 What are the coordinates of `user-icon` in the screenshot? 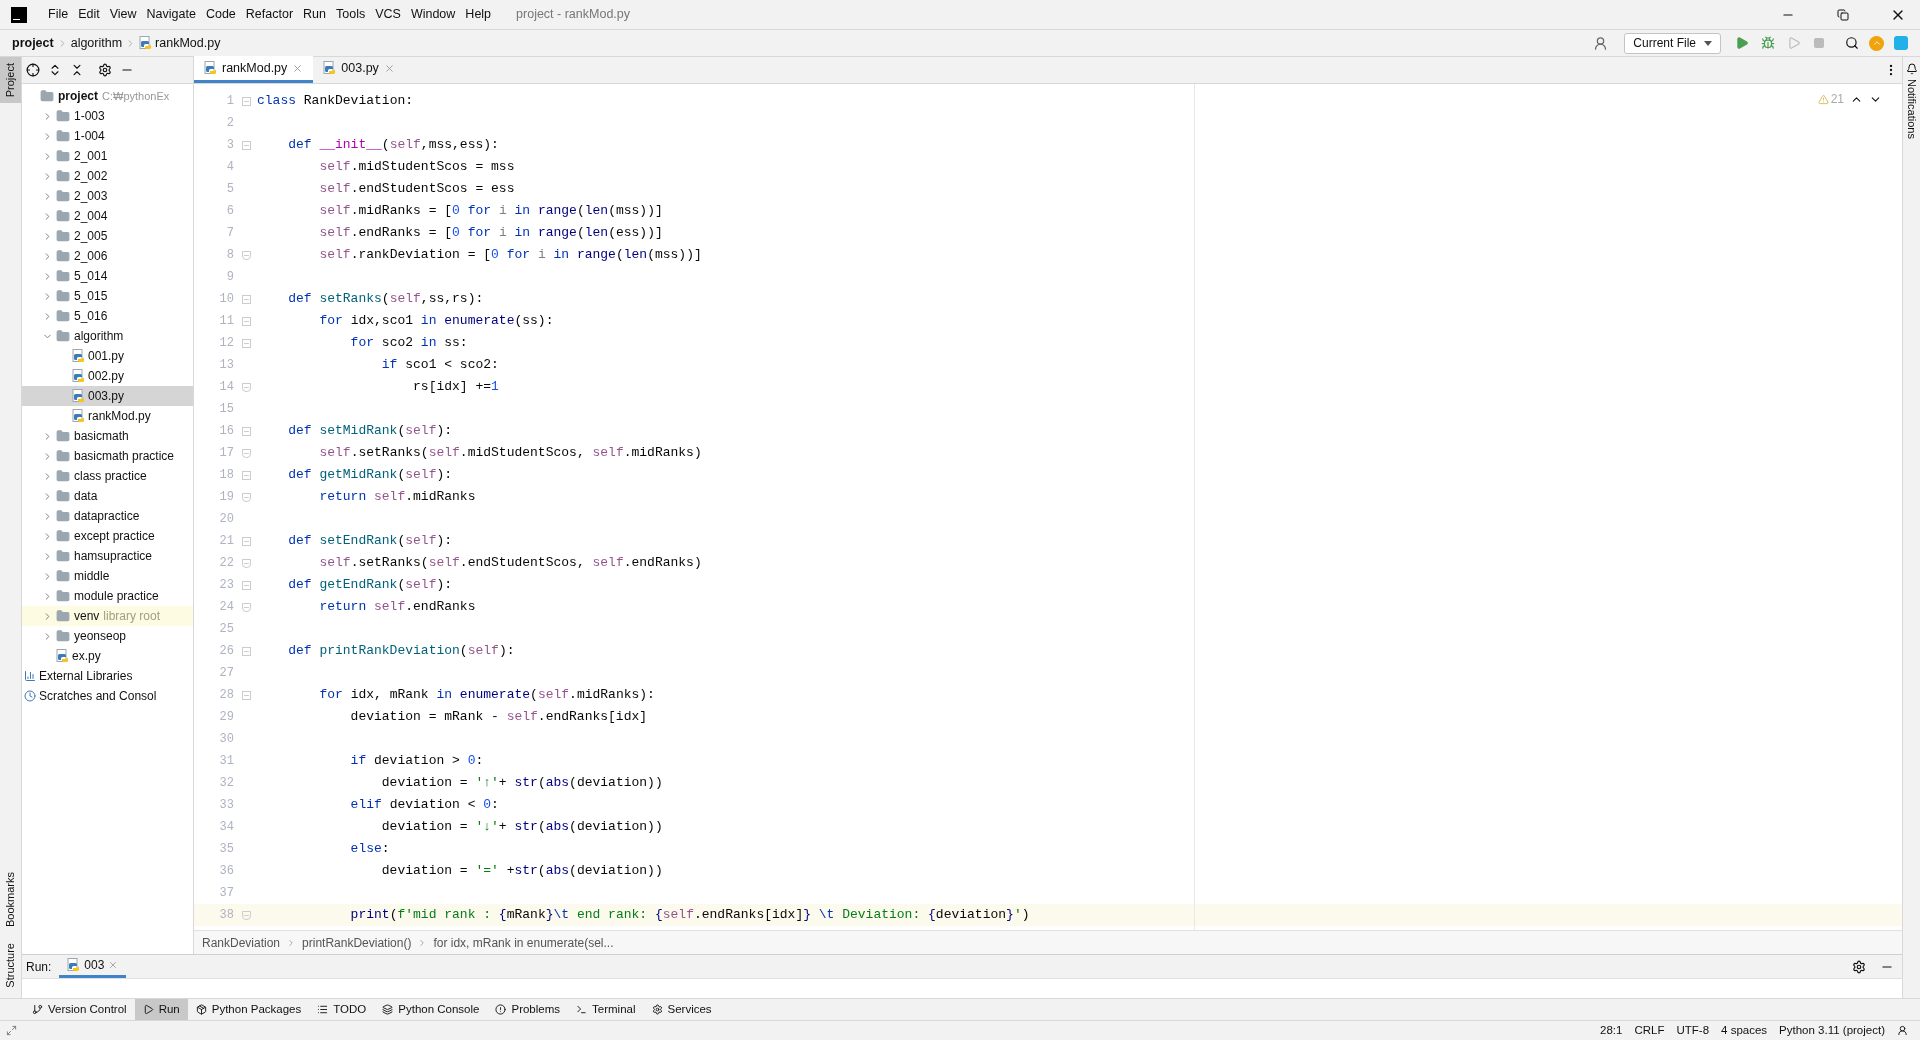 It's located at (1601, 43).